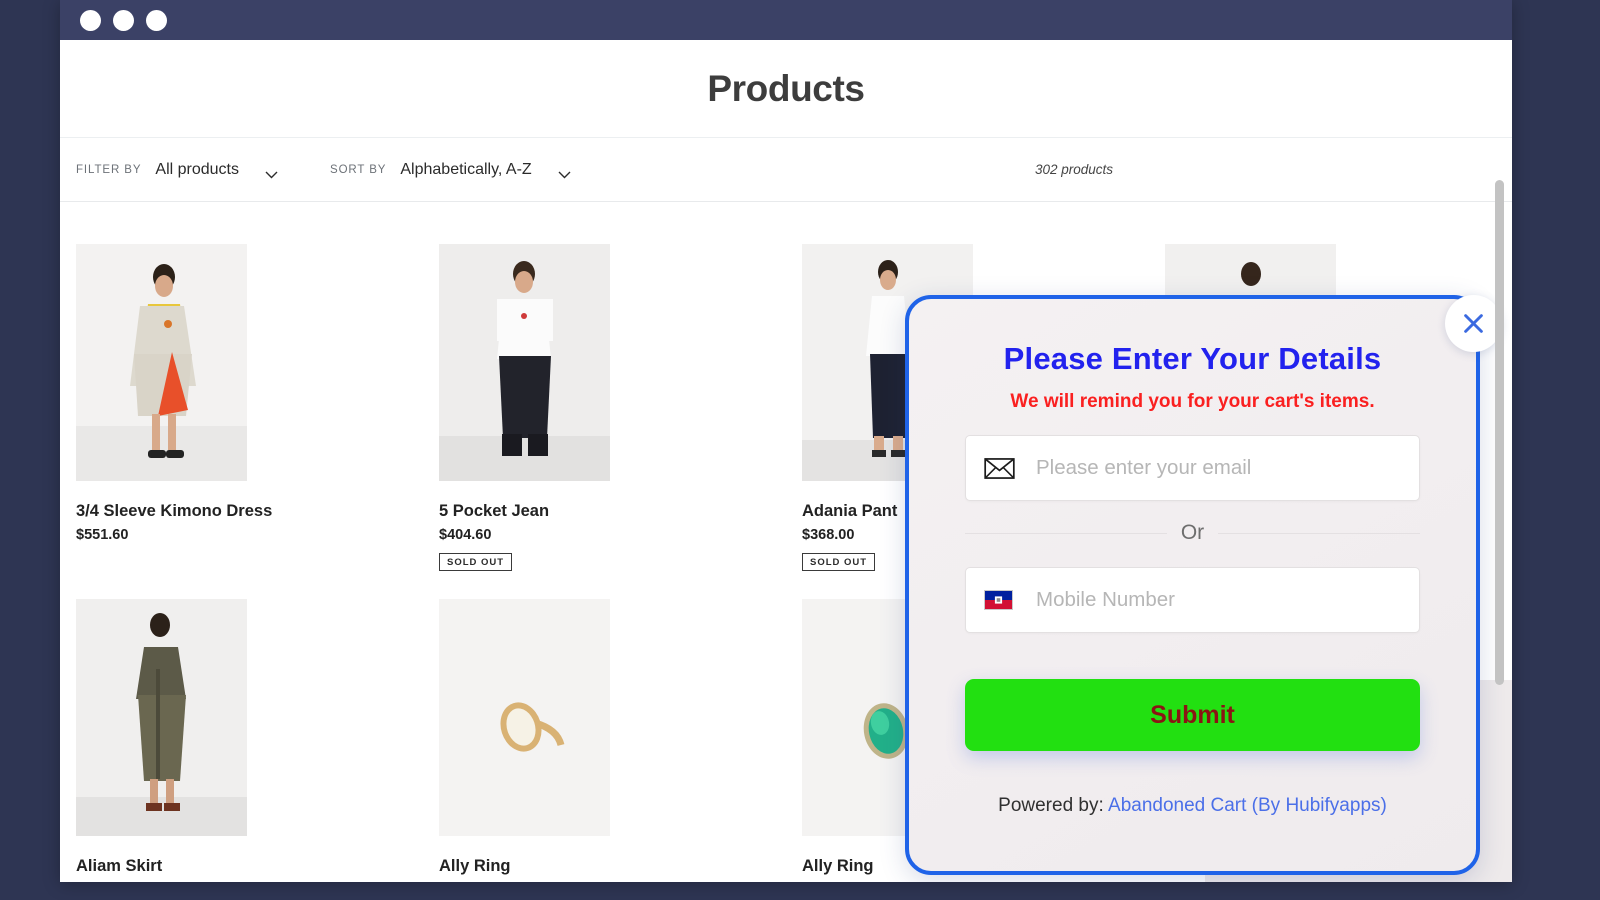  Describe the element at coordinates (465, 535) in the screenshot. I see `product-price: $404.60` at that location.